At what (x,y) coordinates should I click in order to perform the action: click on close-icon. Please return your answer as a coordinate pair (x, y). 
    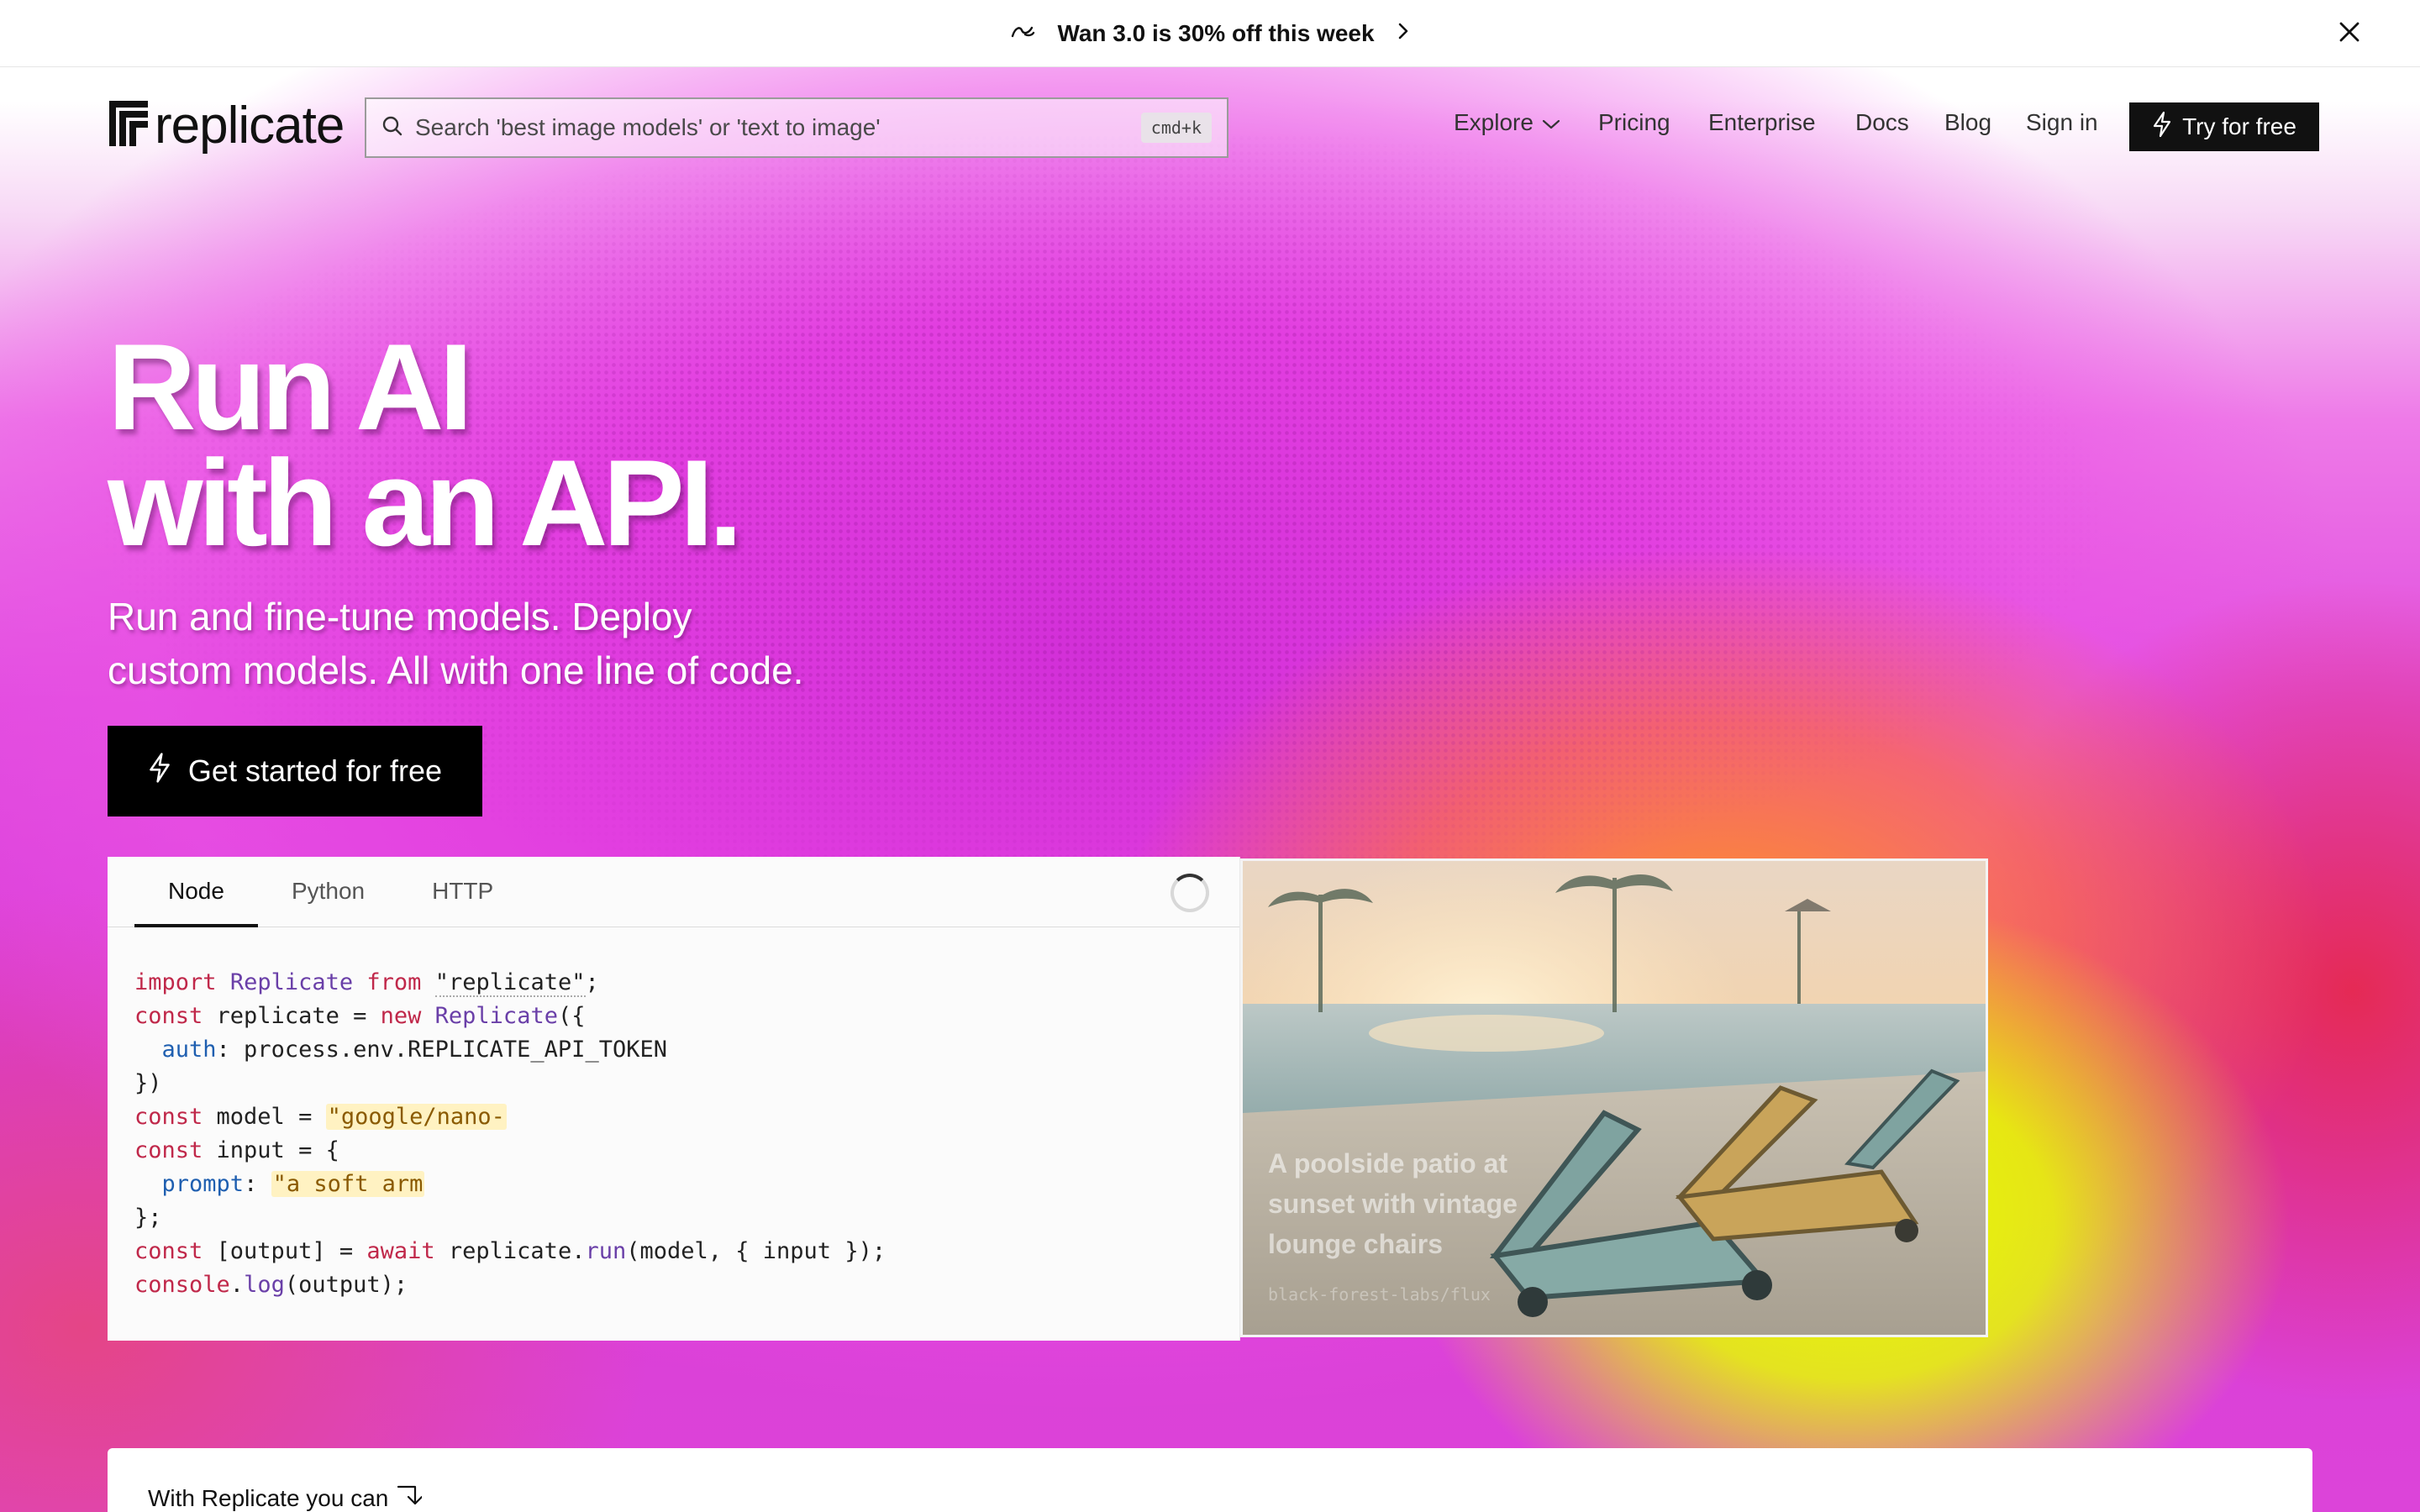
    Looking at the image, I should click on (2349, 34).